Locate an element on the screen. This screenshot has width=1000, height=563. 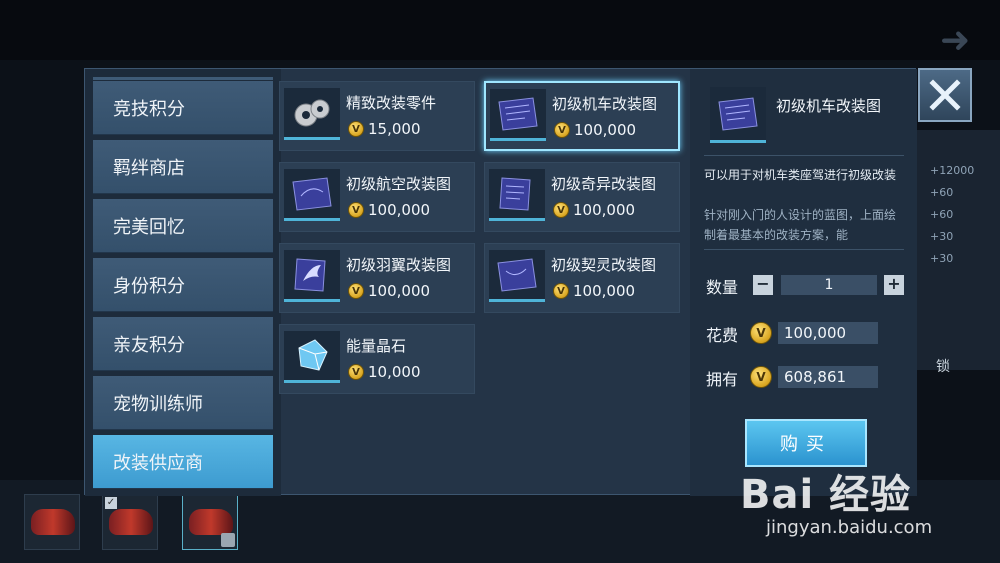
item-card: 初级航空改装图 V 100,000 is located at coordinates (377, 197).